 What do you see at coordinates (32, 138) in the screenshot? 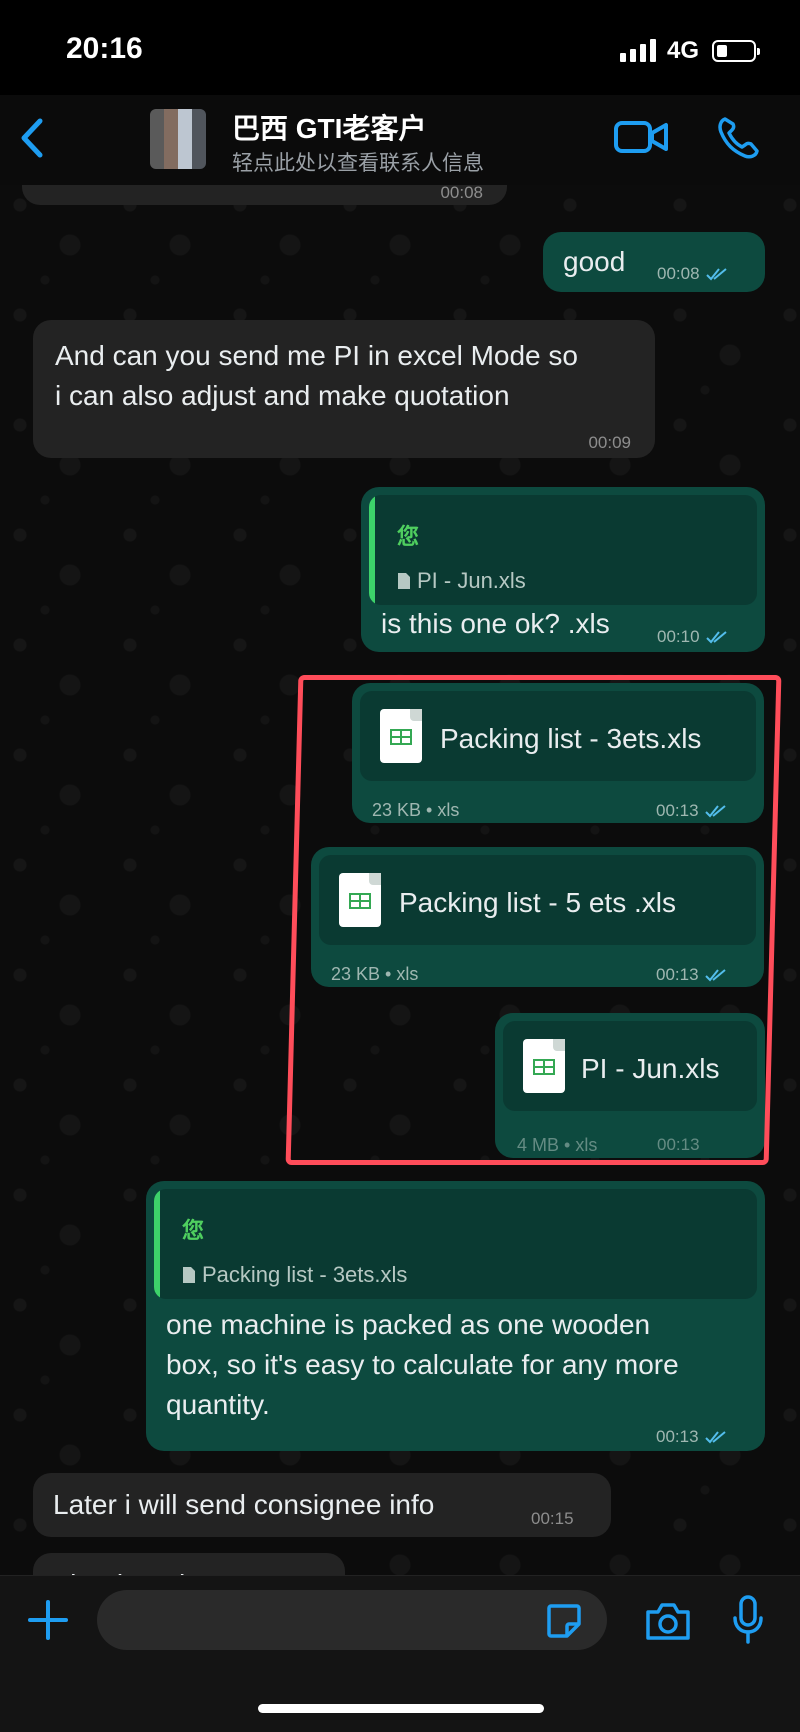
I see `back-chevron-icon` at bounding box center [32, 138].